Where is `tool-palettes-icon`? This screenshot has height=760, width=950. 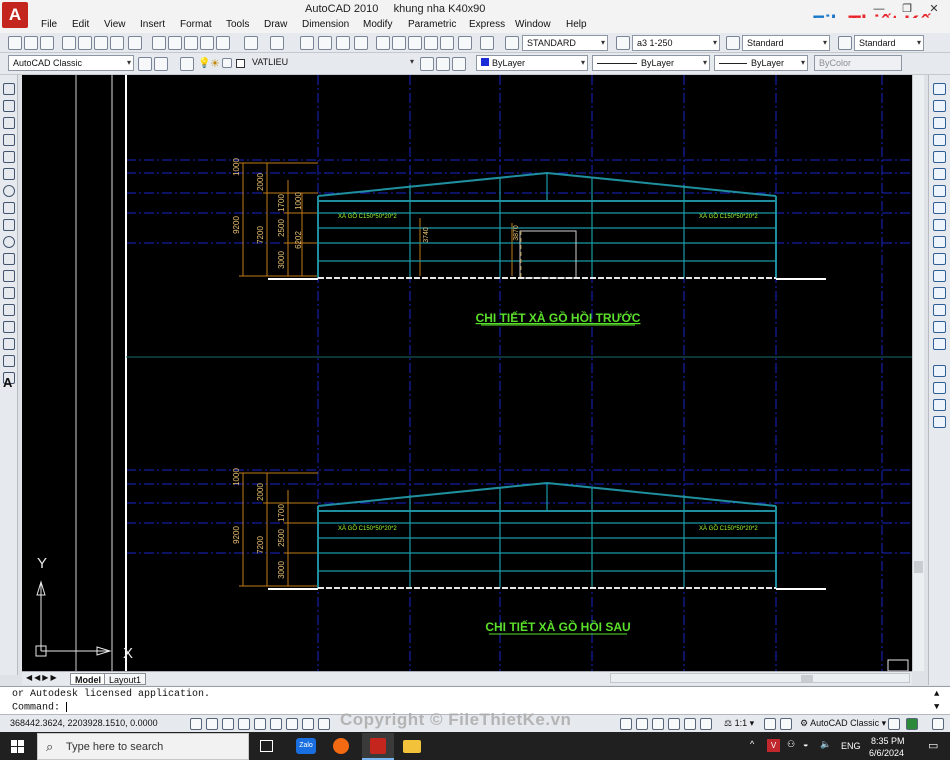
tool-palettes-icon is located at coordinates (415, 43).